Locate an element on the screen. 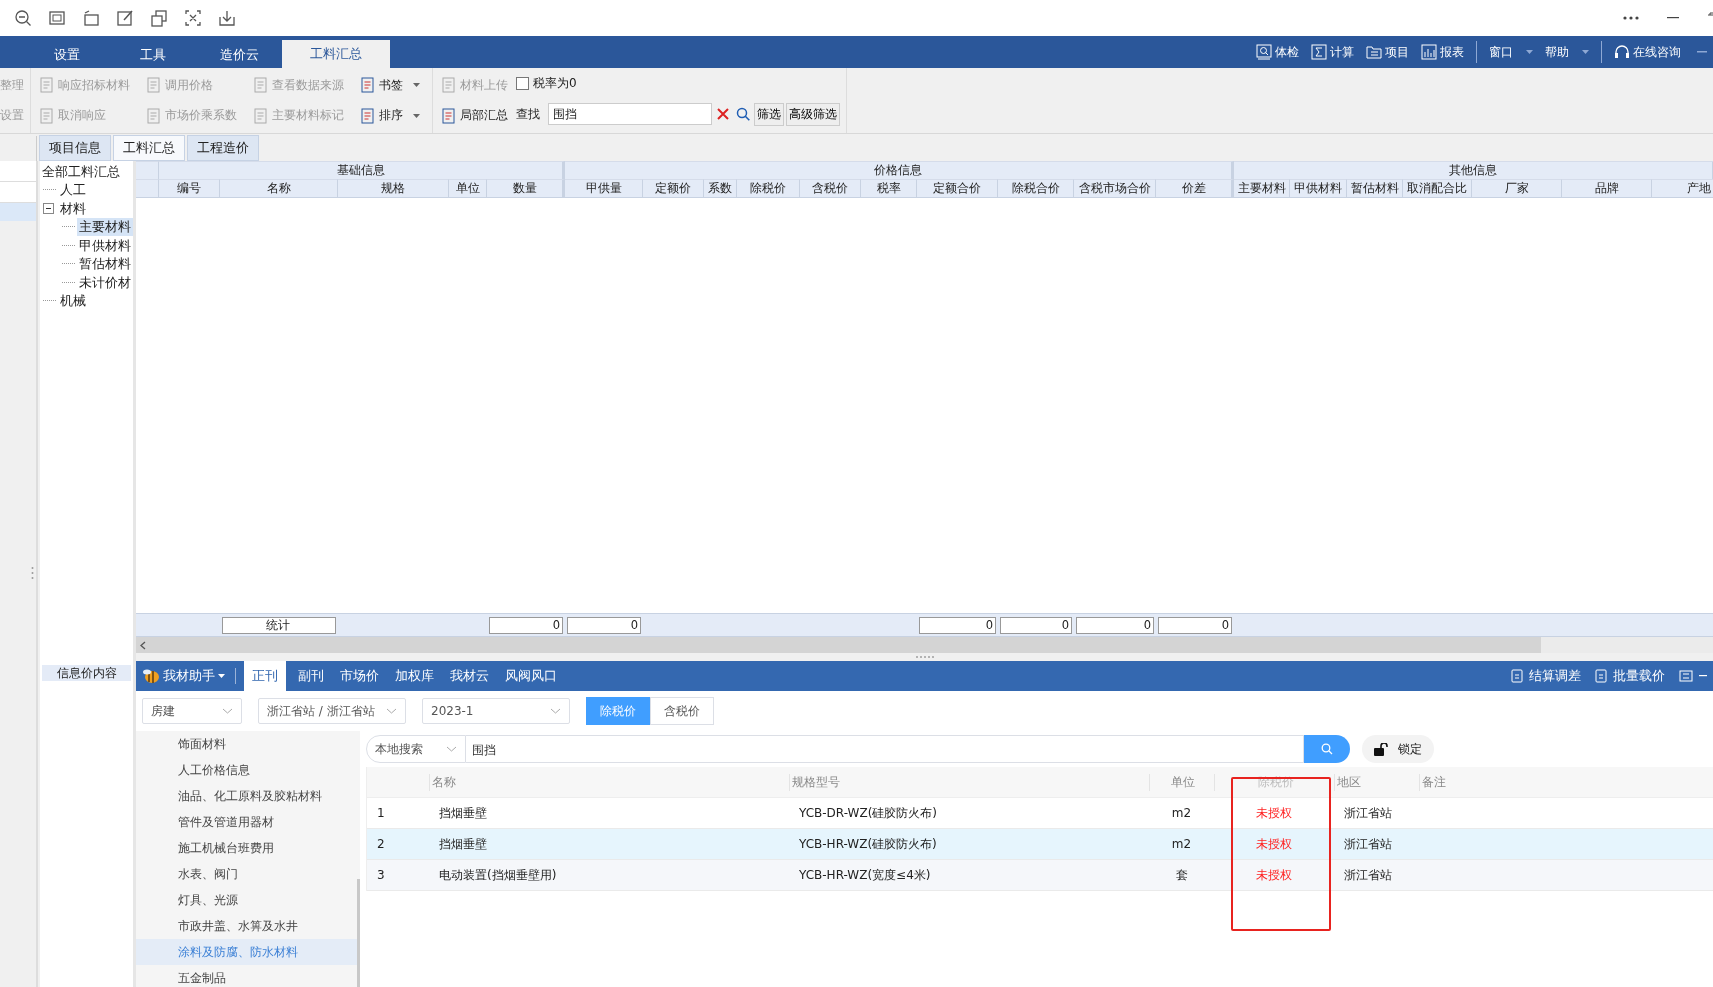 This screenshot has width=1713, height=987. collapse-icon is located at coordinates (48, 209).